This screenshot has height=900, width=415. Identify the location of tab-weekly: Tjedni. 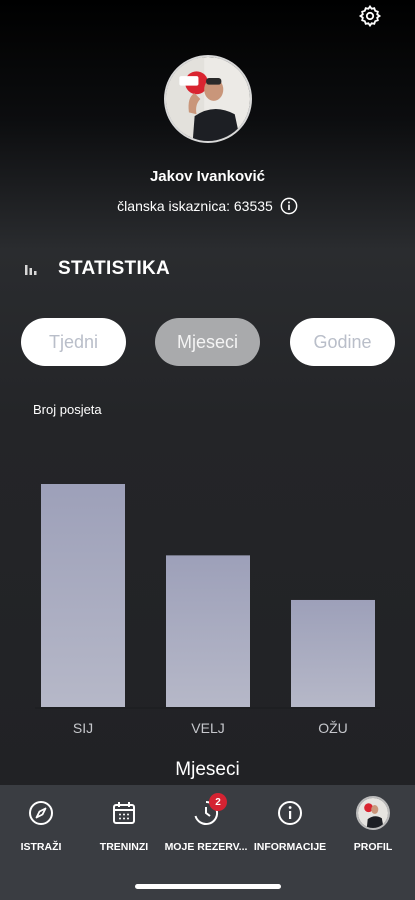
(73, 342).